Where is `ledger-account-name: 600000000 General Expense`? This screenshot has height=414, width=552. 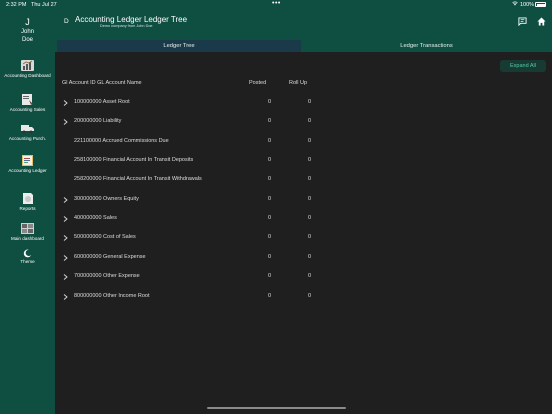
ledger-account-name: 600000000 General Expense is located at coordinates (110, 256).